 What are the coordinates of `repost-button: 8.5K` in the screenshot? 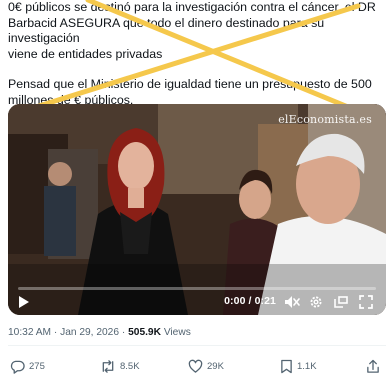 It's located at (120, 366).